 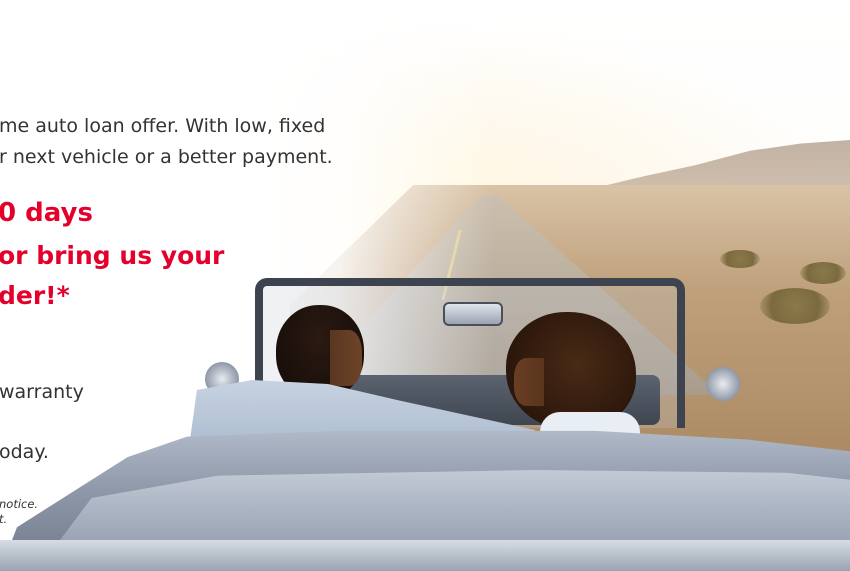 What do you see at coordinates (46, 213) in the screenshot?
I see `headline-line-1: 0 days` at bounding box center [46, 213].